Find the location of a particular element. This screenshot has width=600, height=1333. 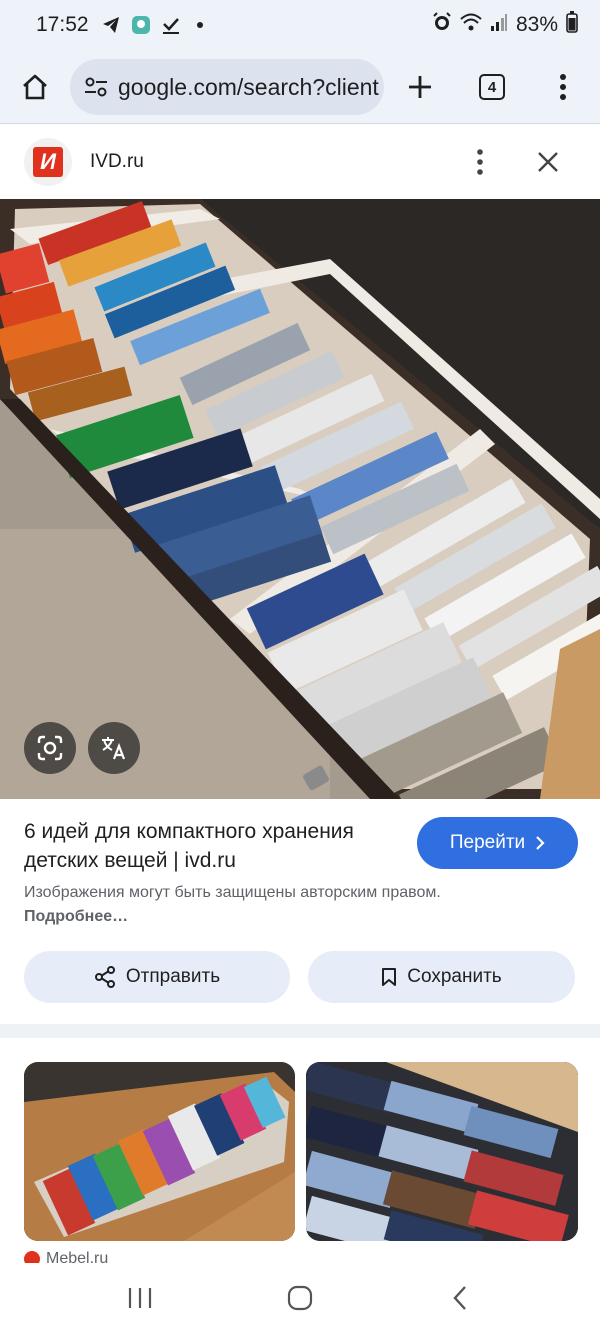

status-right: 83% is located at coordinates (505, 25).